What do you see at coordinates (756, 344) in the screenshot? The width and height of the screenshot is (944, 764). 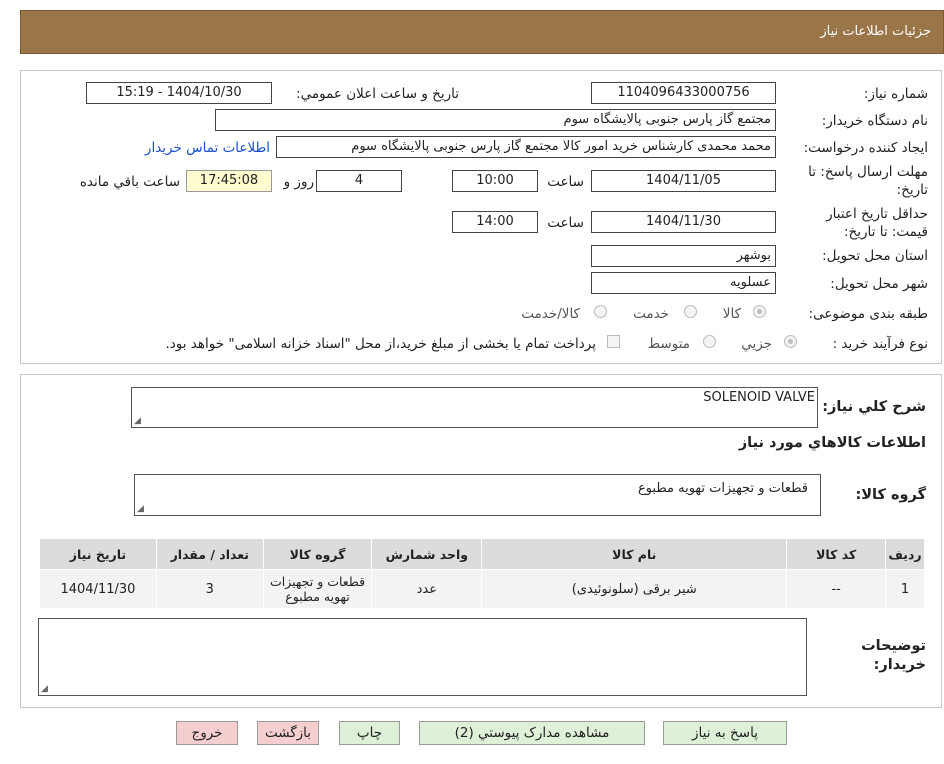 I see `purchase-option-minor: جزیي` at bounding box center [756, 344].